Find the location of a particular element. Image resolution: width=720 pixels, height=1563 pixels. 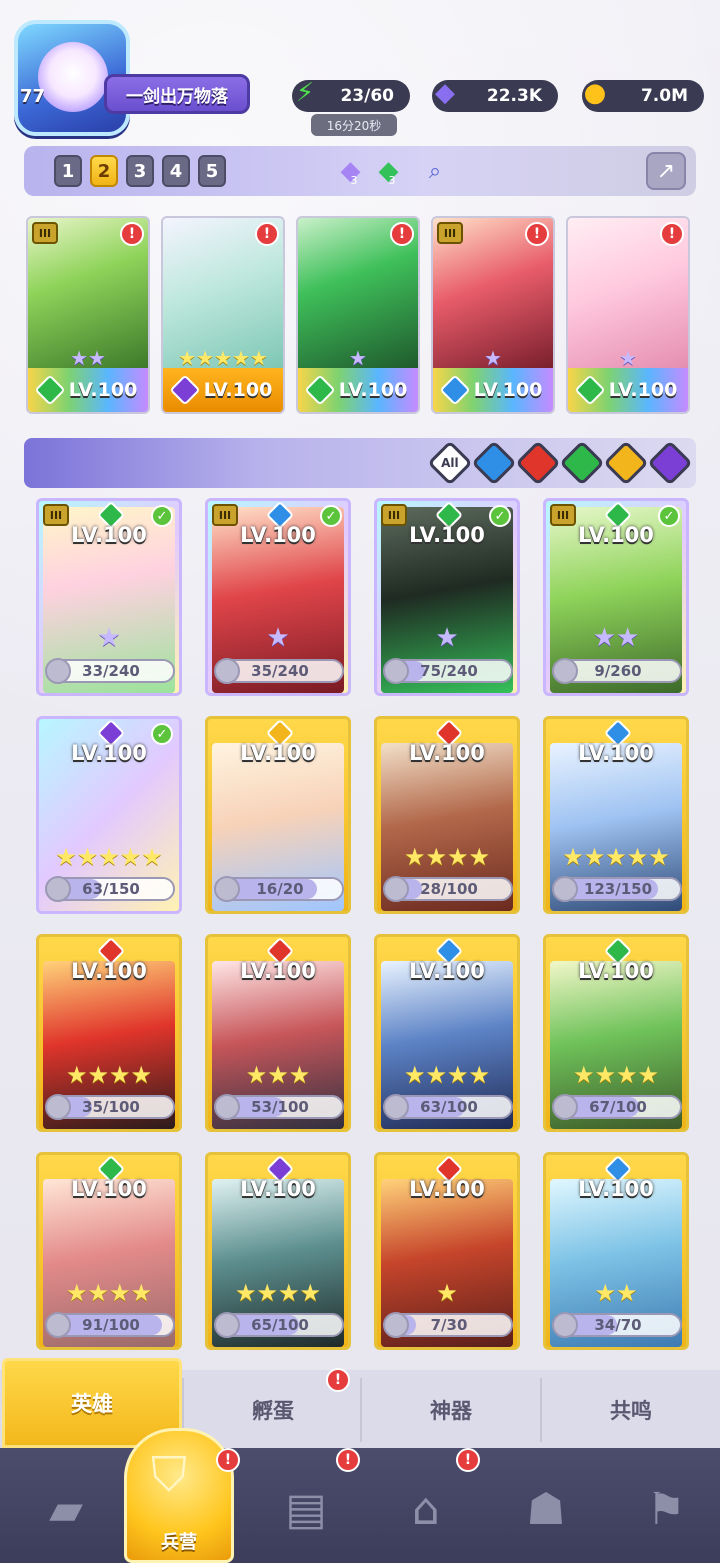

filter-all: All is located at coordinates (450, 463).